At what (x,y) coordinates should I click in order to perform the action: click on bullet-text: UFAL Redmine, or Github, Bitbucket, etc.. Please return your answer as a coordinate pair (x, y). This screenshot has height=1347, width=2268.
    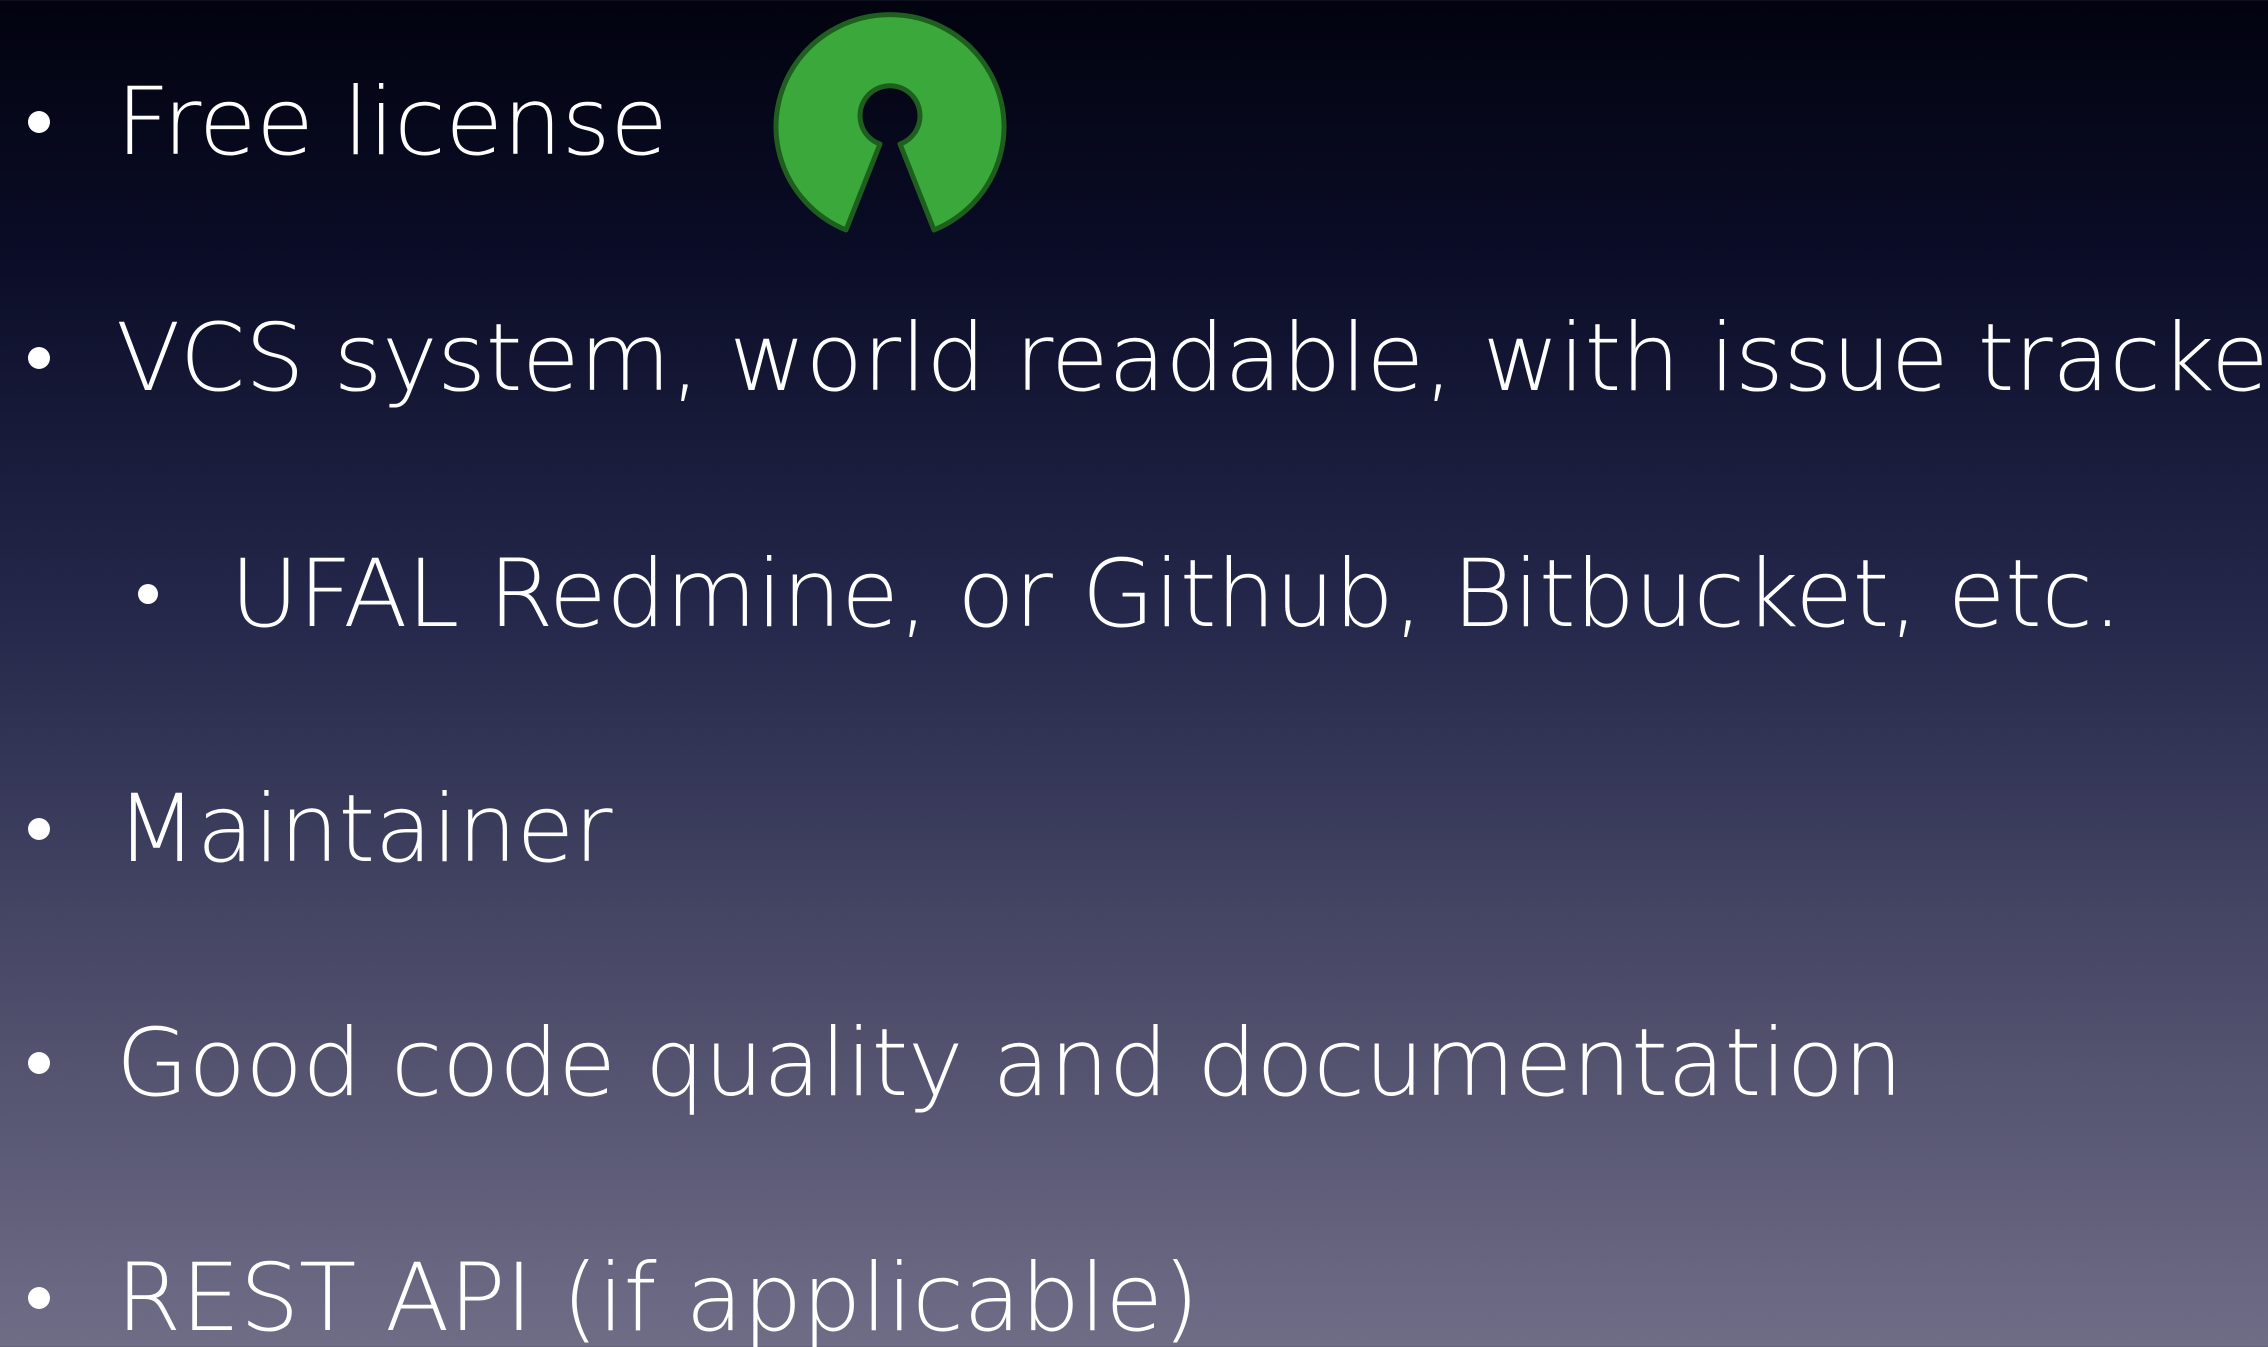
    Looking at the image, I should click on (1176, 594).